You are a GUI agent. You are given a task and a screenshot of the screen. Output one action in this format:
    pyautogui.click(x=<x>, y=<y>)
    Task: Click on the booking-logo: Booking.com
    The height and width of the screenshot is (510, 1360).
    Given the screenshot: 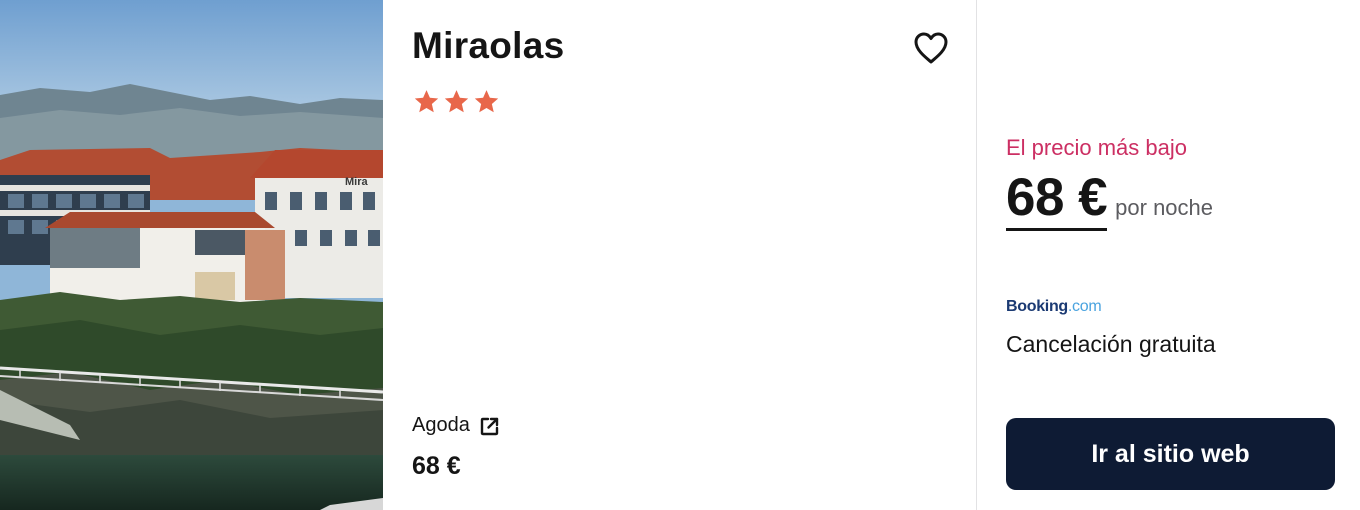 What is the action you would take?
    pyautogui.click(x=1054, y=307)
    